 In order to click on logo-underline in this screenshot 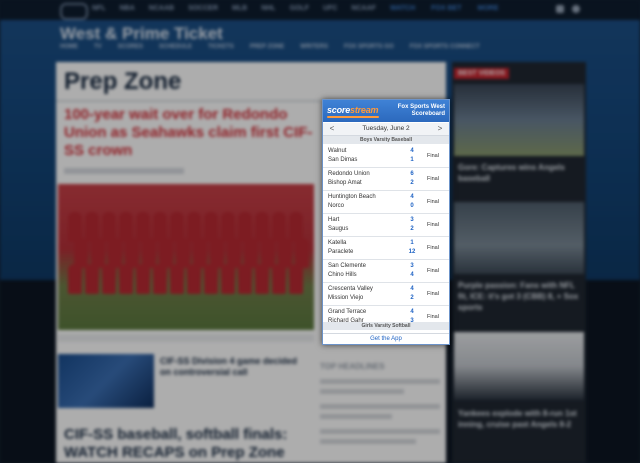, I will do `click(353, 117)`.